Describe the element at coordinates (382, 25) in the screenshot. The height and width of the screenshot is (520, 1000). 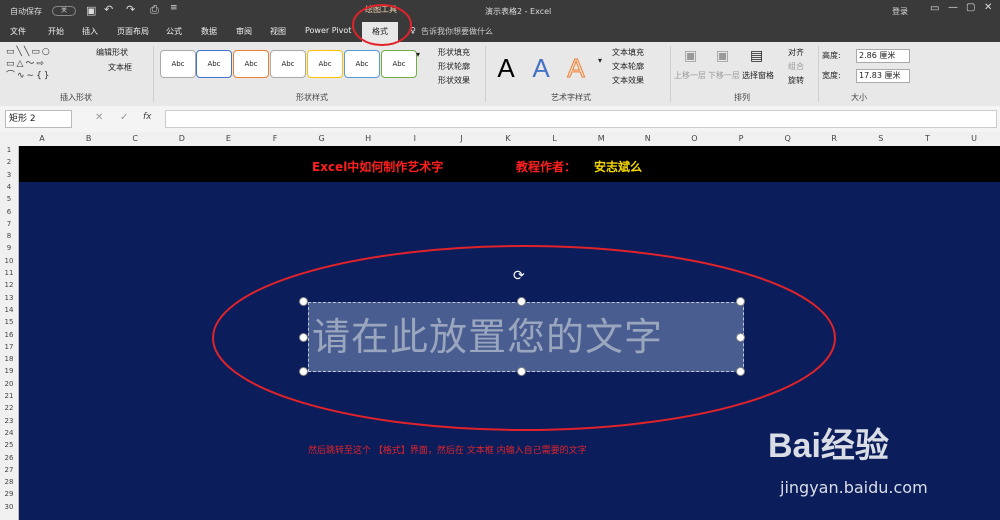
I see `format-tab-highlight-ellipse` at that location.